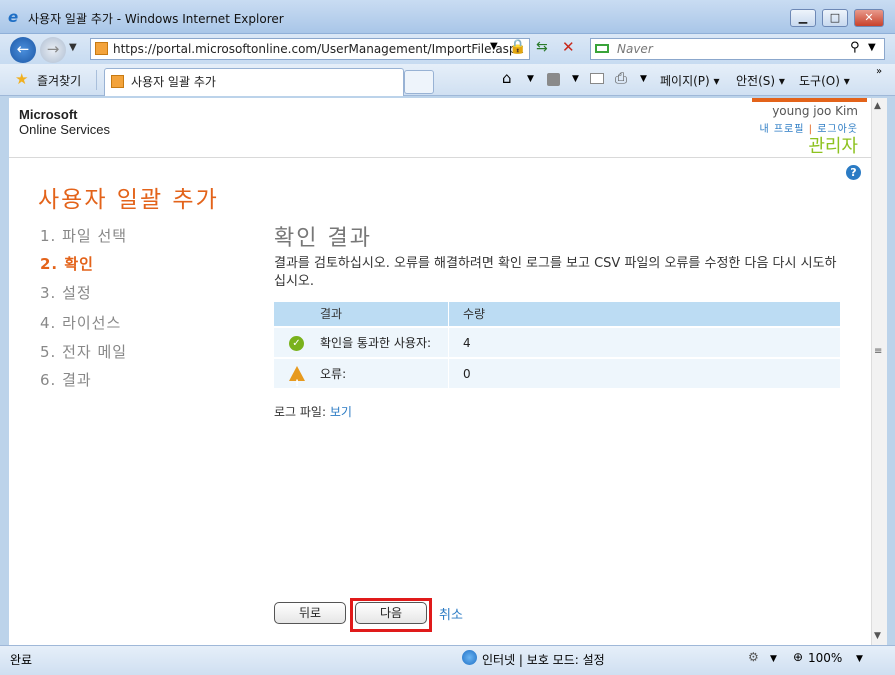  I want to click on safety-menu: 안전(S) ▾, so click(760, 80).